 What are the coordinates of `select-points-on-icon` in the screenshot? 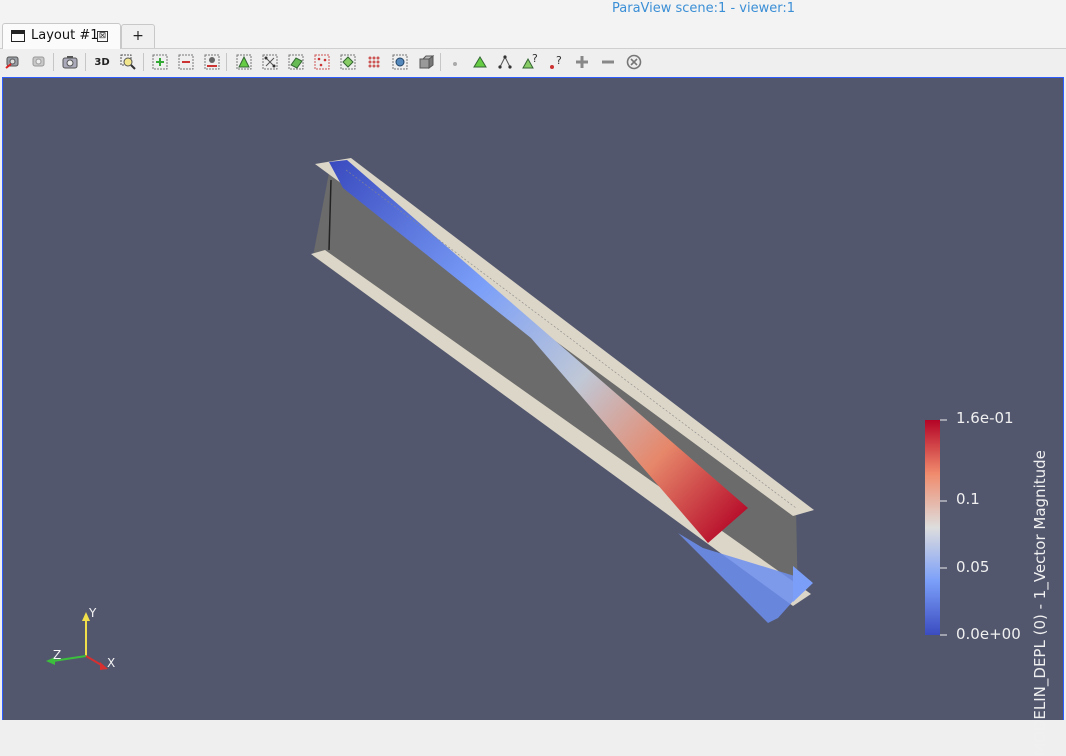 It's located at (270, 62).